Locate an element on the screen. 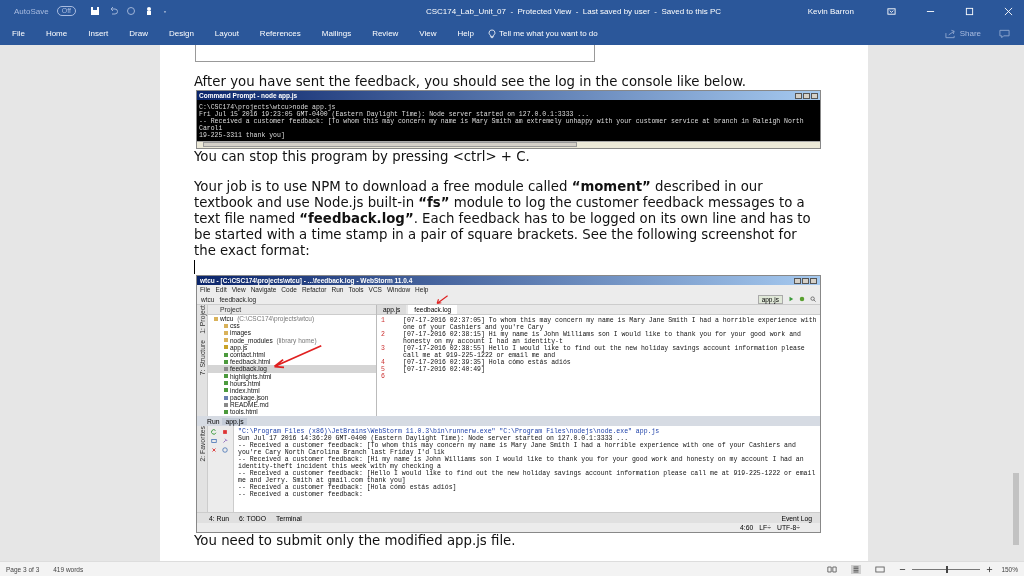 Image resolution: width=1024 pixels, height=576 pixels. zoom-slider-thumb is located at coordinates (947, 569).